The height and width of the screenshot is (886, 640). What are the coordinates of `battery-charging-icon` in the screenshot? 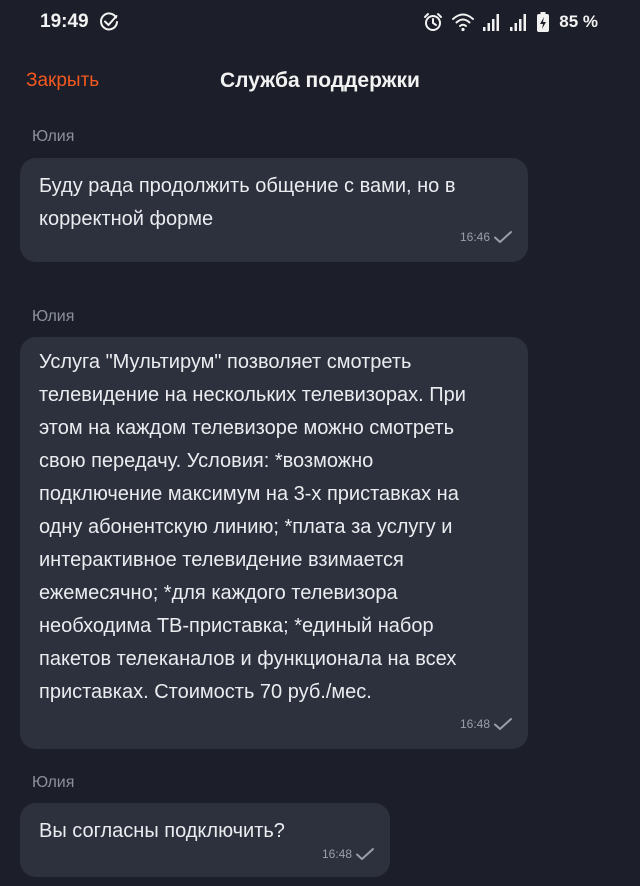 It's located at (543, 22).